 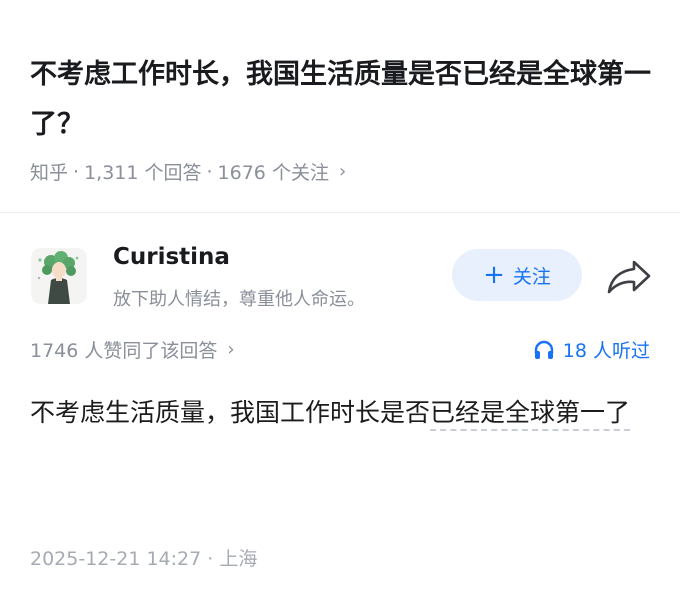 I want to click on author-bio: 放下助人情结，尊重他人命运。, so click(x=239, y=299).